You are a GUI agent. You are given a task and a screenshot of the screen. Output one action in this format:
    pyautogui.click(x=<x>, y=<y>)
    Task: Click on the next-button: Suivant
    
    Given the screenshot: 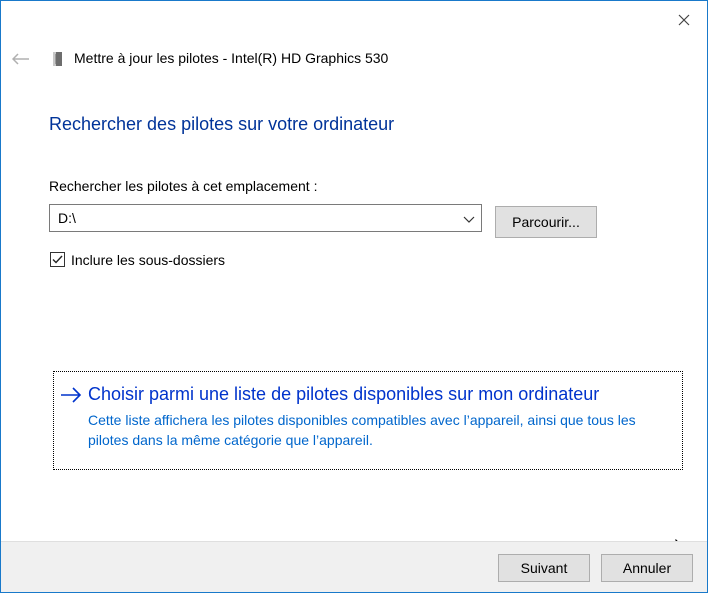 What is the action you would take?
    pyautogui.click(x=544, y=568)
    